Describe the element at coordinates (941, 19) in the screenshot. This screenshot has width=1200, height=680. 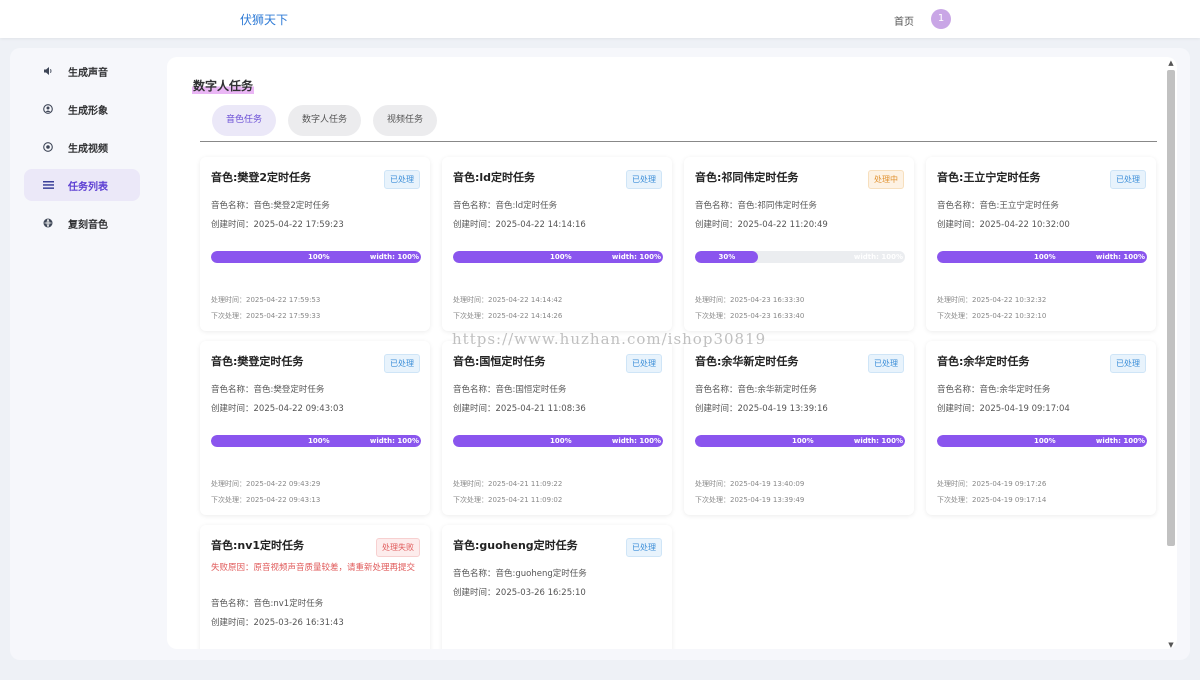
I see `avatar: 1` at that location.